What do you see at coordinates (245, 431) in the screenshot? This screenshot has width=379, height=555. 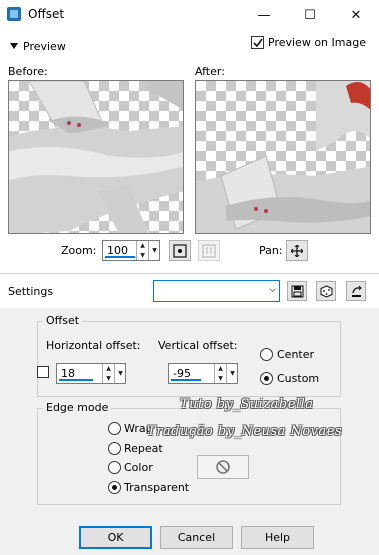 I see `watermark-line-2: Tradução by_Neusa Novaes` at bounding box center [245, 431].